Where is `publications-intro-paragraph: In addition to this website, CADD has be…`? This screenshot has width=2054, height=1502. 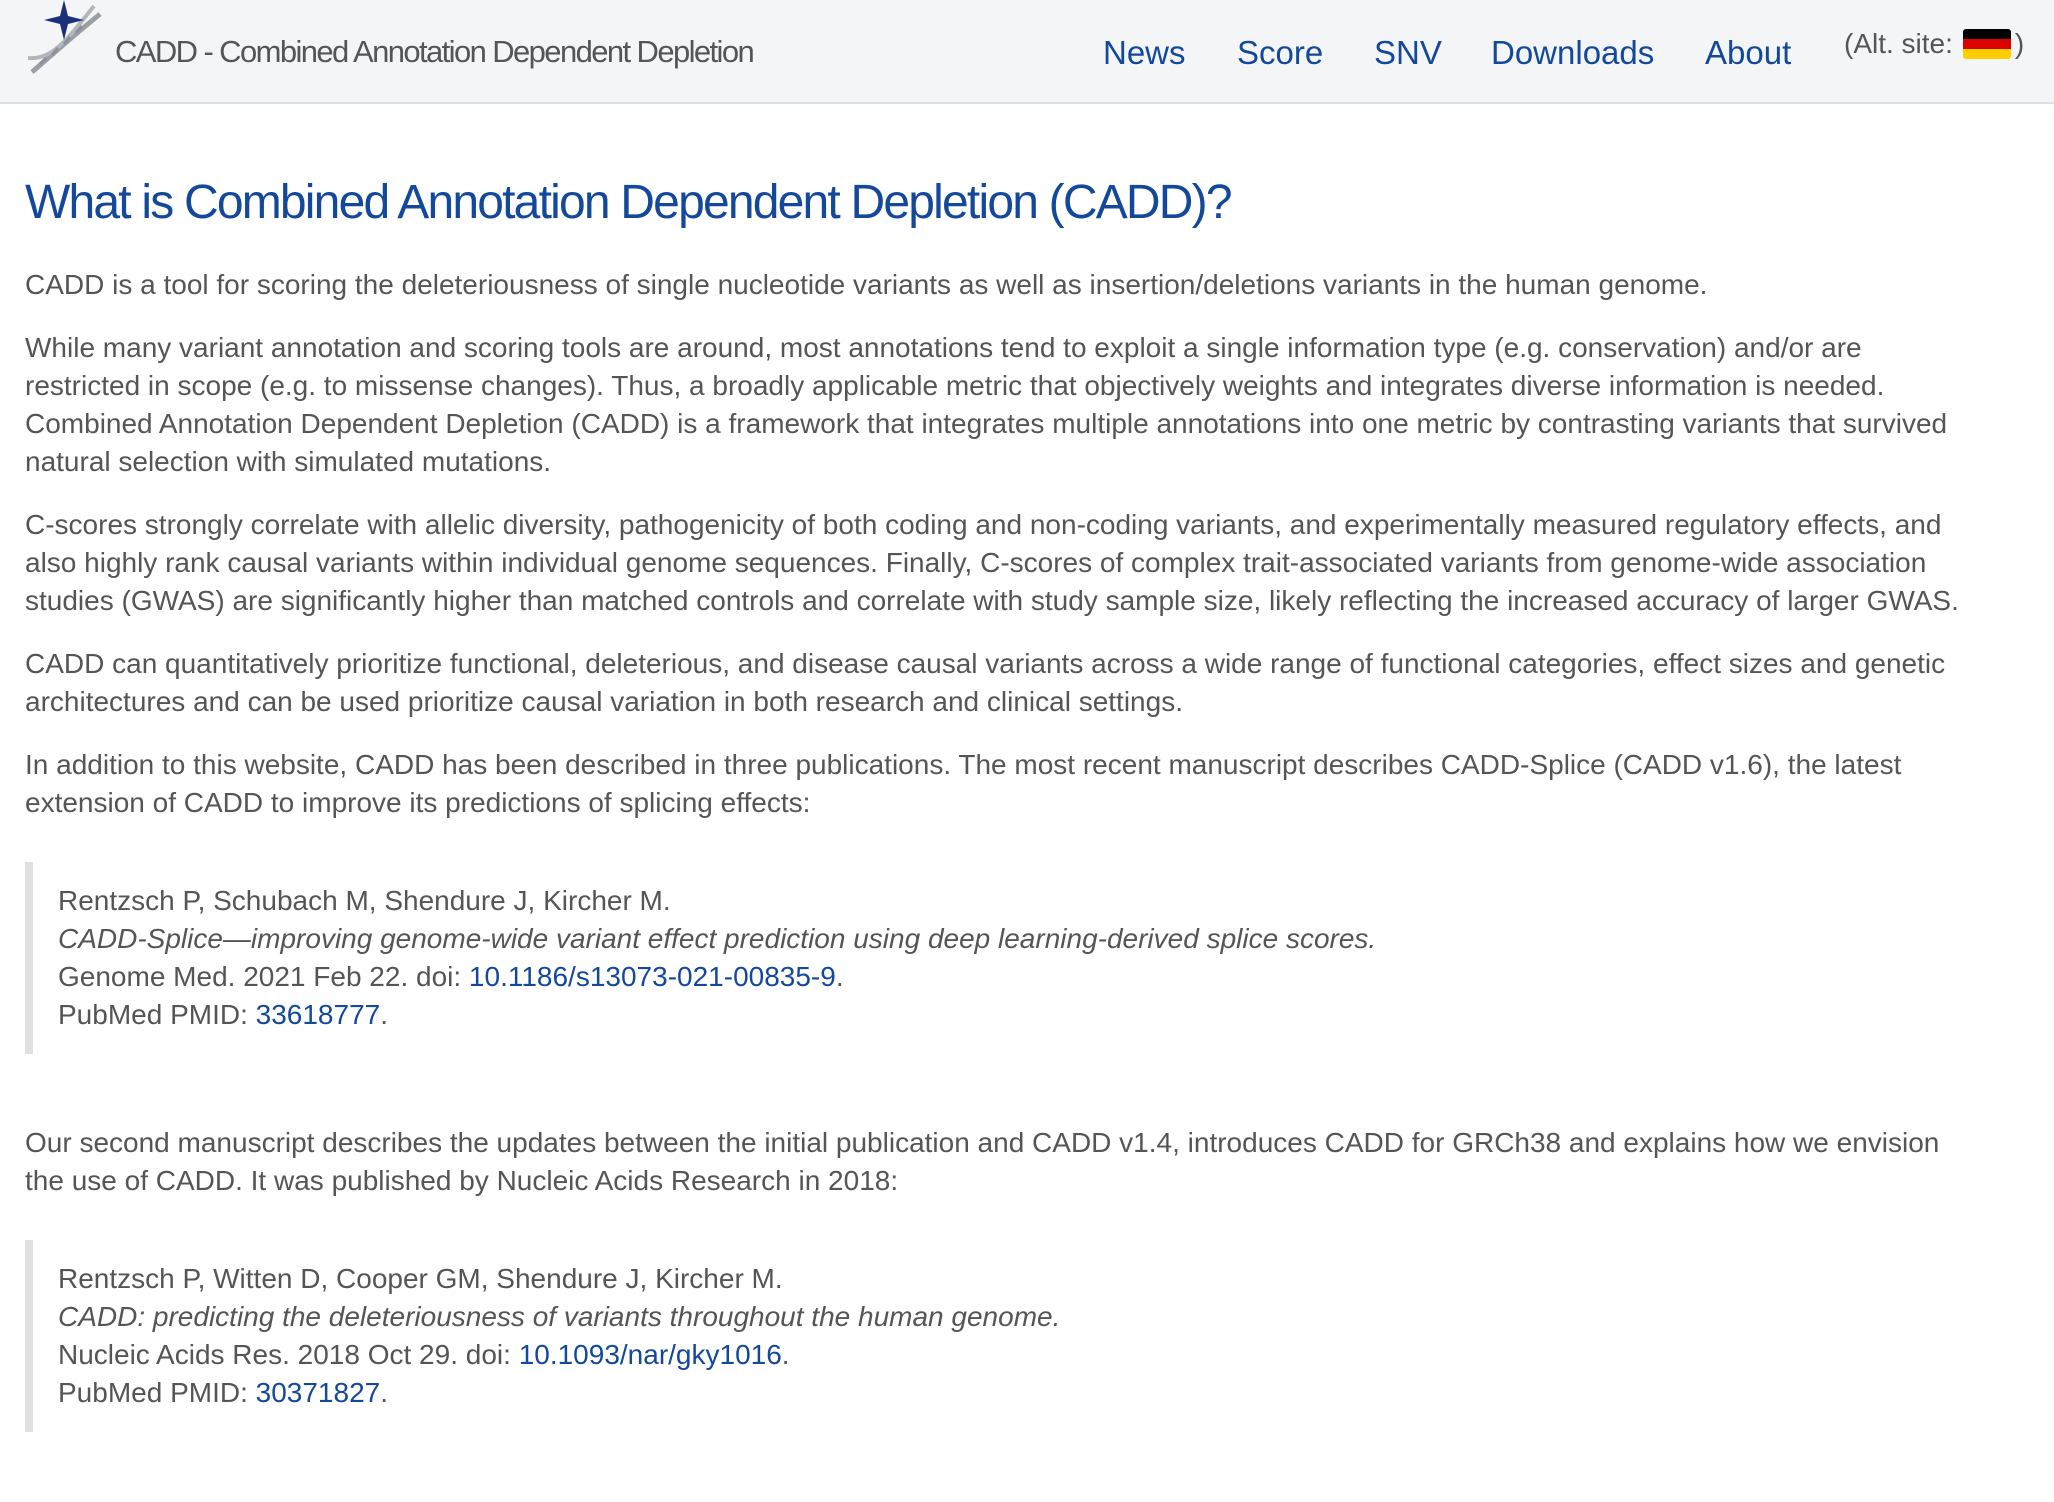 publications-intro-paragraph: In addition to this website, CADD has be… is located at coordinates (1025, 784).